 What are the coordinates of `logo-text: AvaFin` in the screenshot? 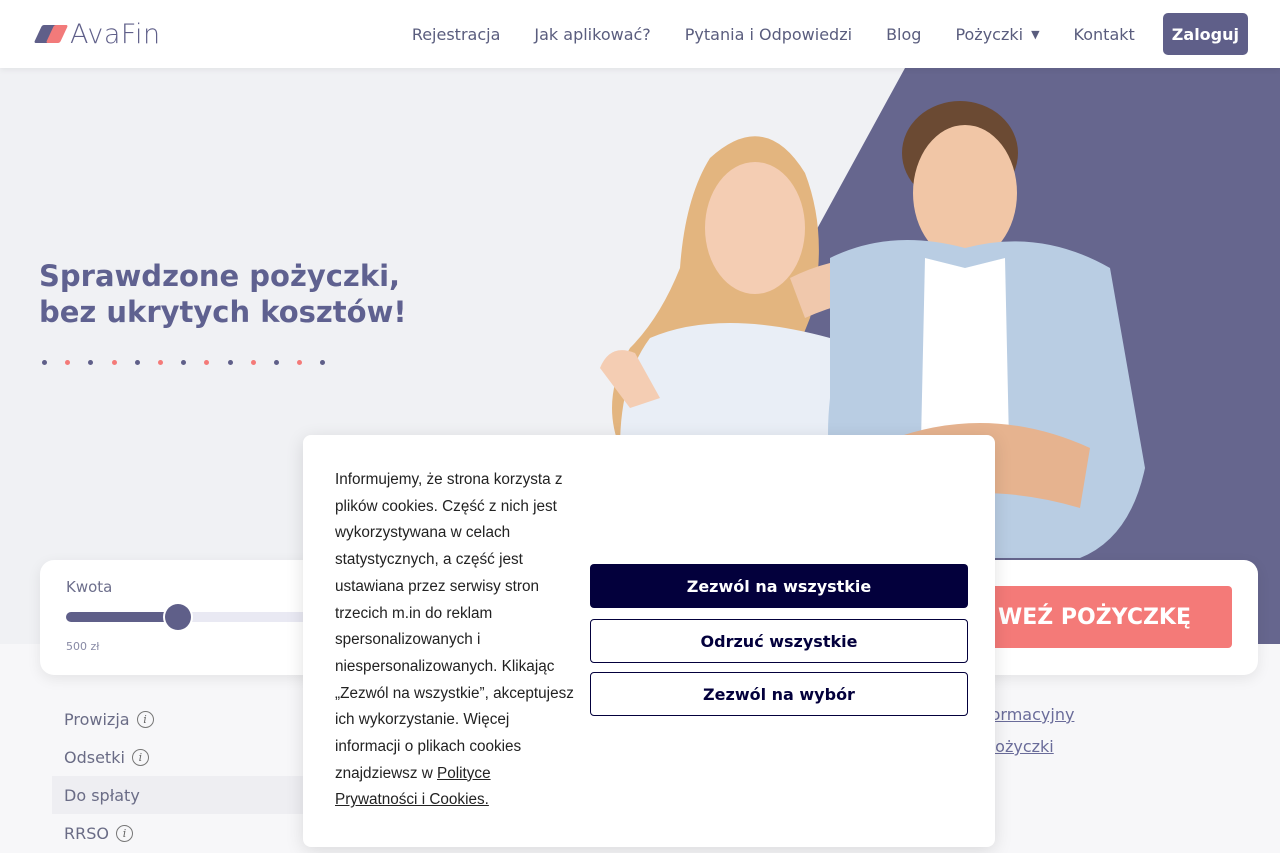 It's located at (115, 34).